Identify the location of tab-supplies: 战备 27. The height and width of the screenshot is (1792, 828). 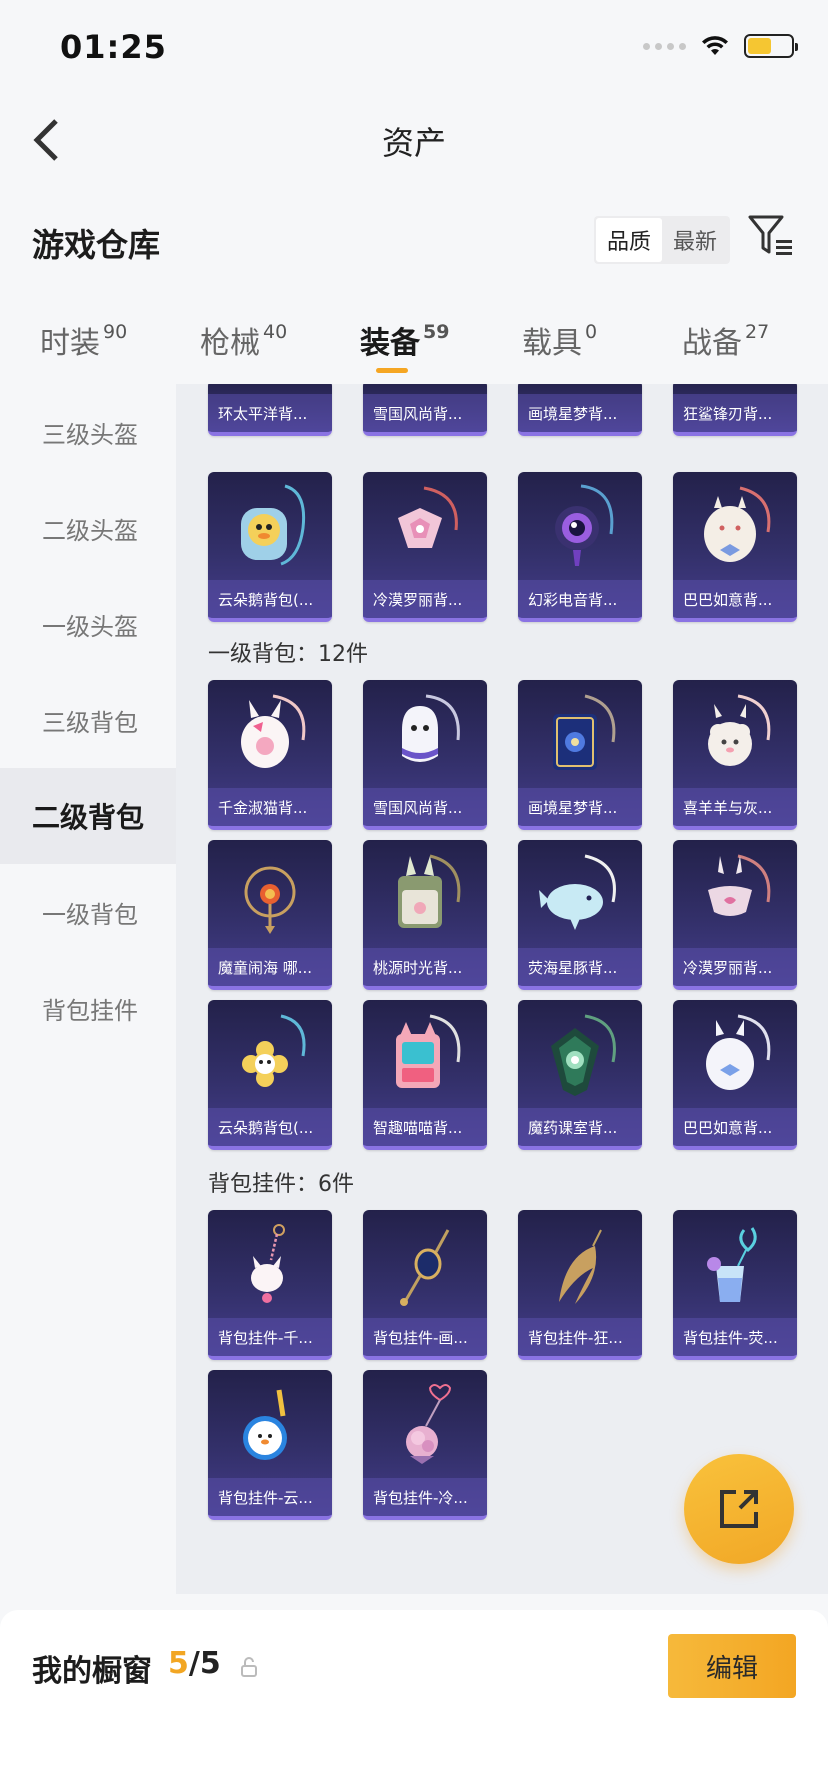
(725, 340).